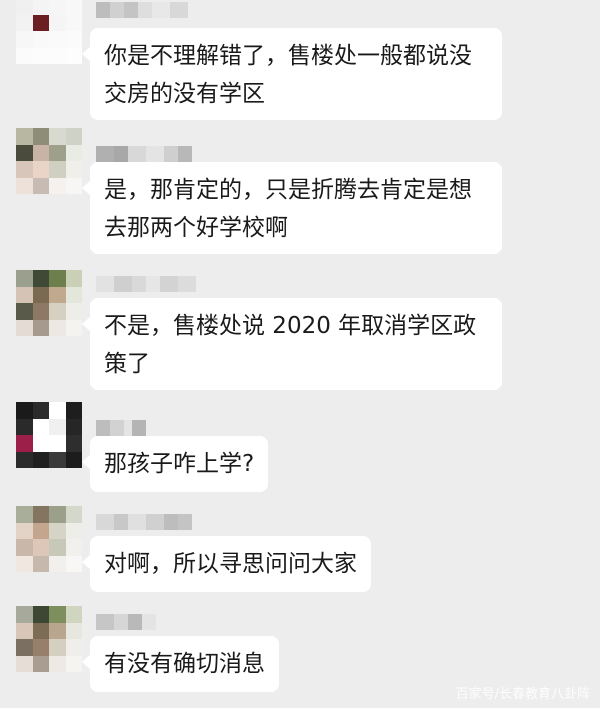 Image resolution: width=600 pixels, height=708 pixels. I want to click on message-bubble: 你是不理解错了，售楼处一般都说没 交房的没有学区, so click(292, 74).